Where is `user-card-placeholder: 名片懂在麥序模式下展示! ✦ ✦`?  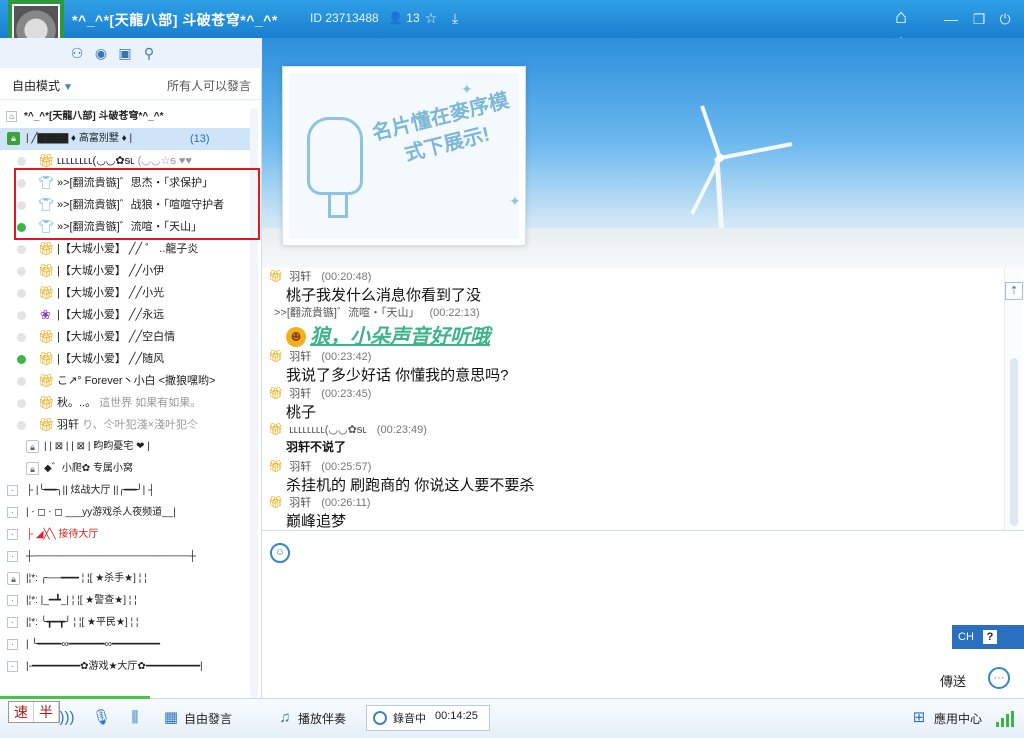
user-card-placeholder: 名片懂在麥序模式下展示! ✦ ✦ is located at coordinates (404, 156).